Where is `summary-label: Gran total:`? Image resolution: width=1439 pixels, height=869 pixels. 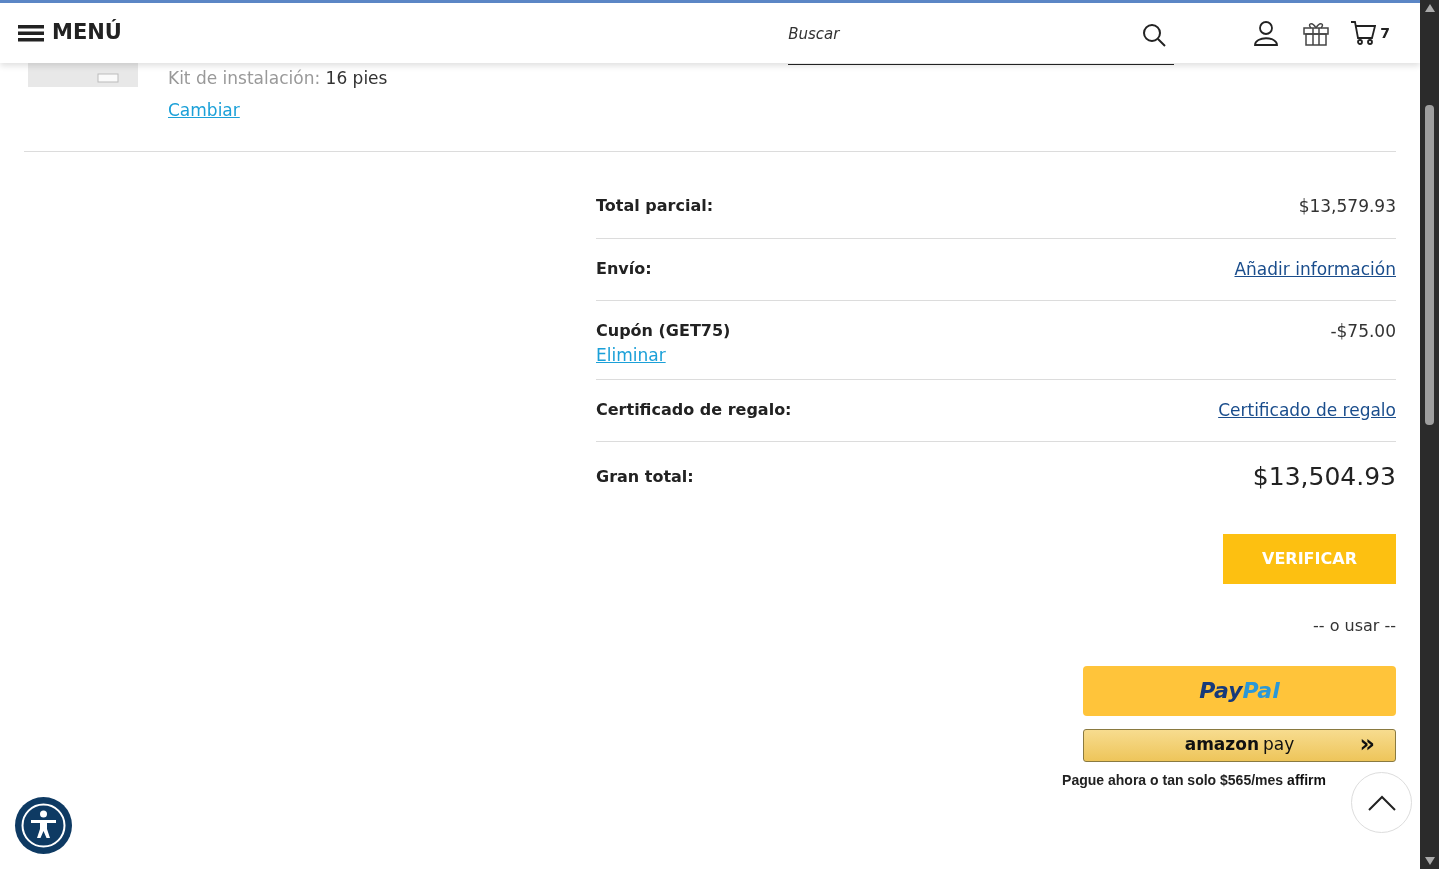 summary-label: Gran total: is located at coordinates (645, 476).